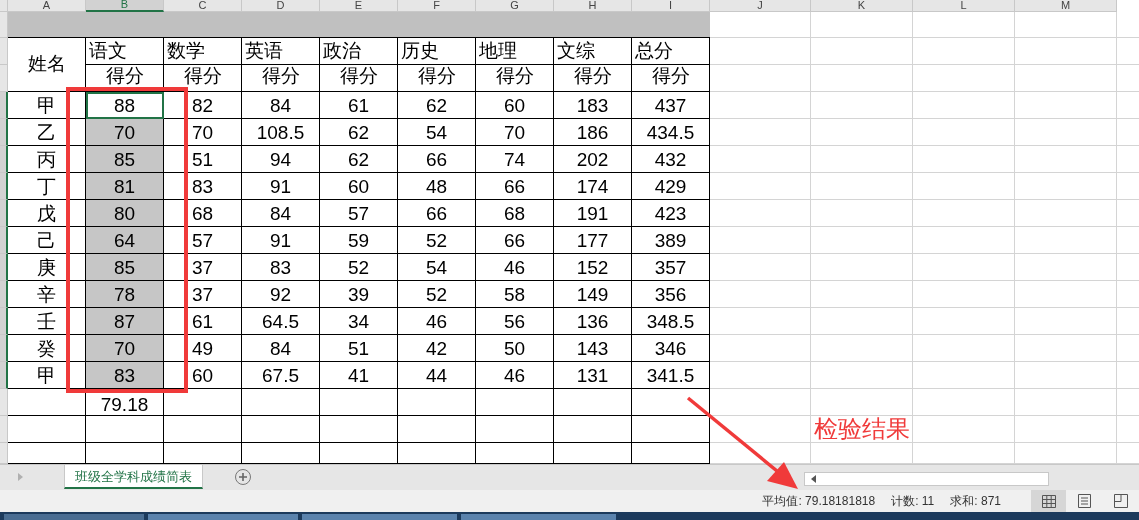  I want to click on table-cell: 389, so click(671, 240).